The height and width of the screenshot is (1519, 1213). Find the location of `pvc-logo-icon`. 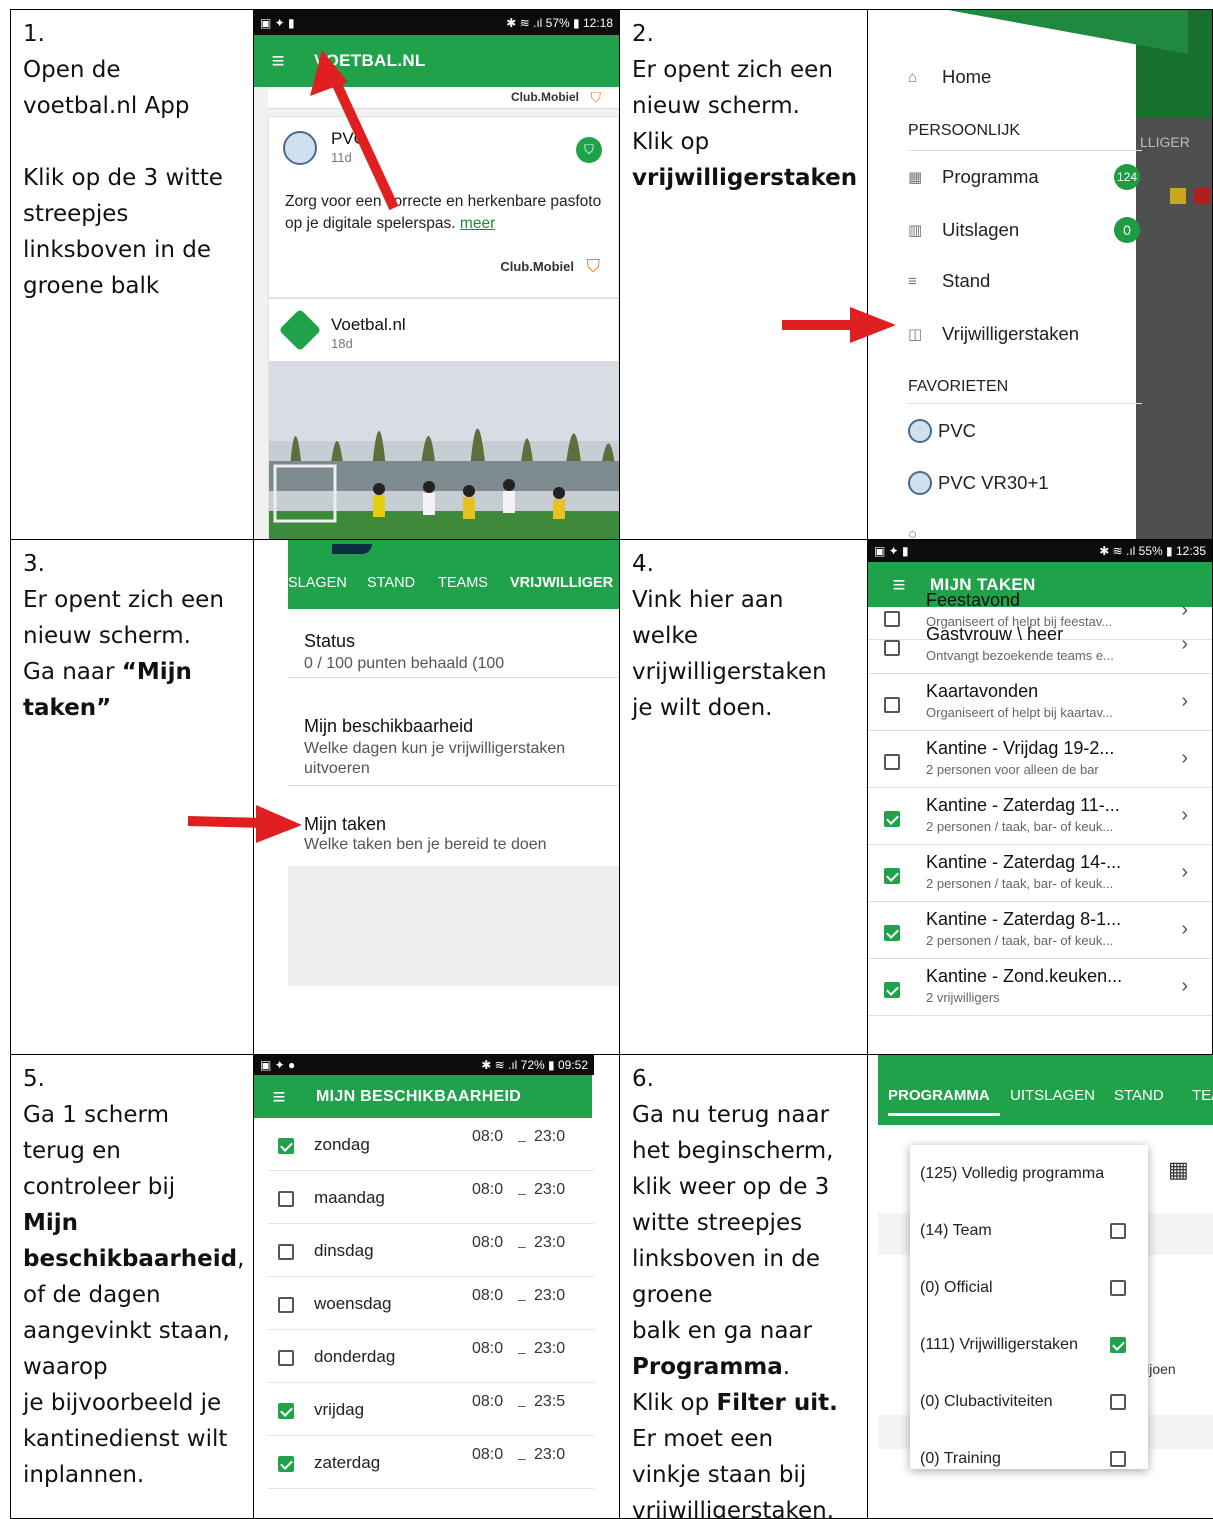

pvc-logo-icon is located at coordinates (920, 483).